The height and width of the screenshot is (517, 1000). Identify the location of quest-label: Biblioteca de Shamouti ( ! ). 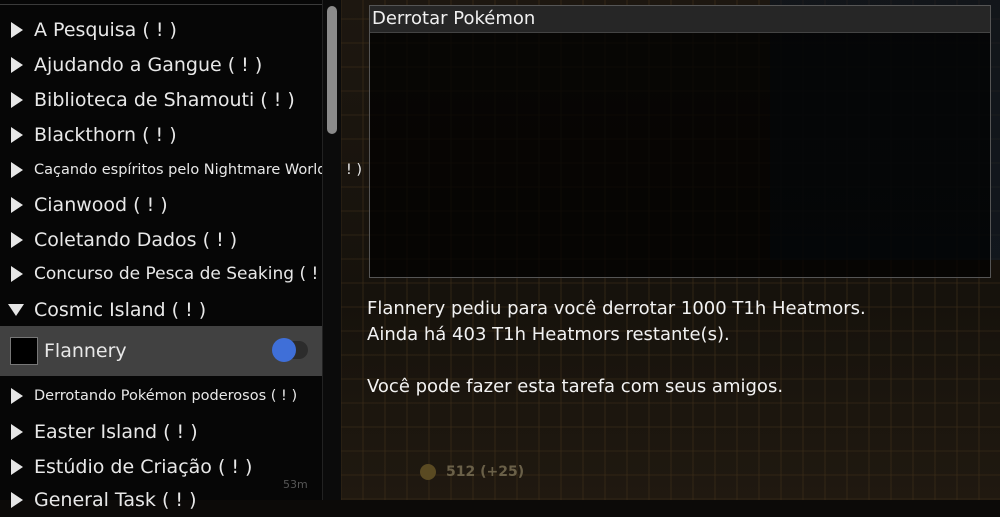
(164, 99).